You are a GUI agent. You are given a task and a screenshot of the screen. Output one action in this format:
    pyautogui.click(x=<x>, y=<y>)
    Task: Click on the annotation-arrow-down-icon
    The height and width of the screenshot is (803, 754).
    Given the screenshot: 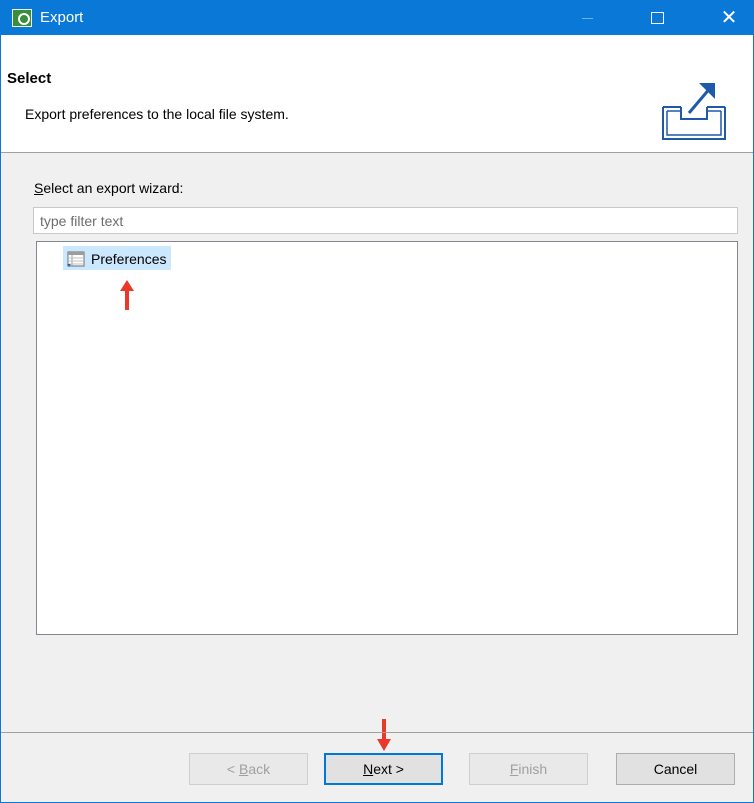 What is the action you would take?
    pyautogui.click(x=384, y=735)
    